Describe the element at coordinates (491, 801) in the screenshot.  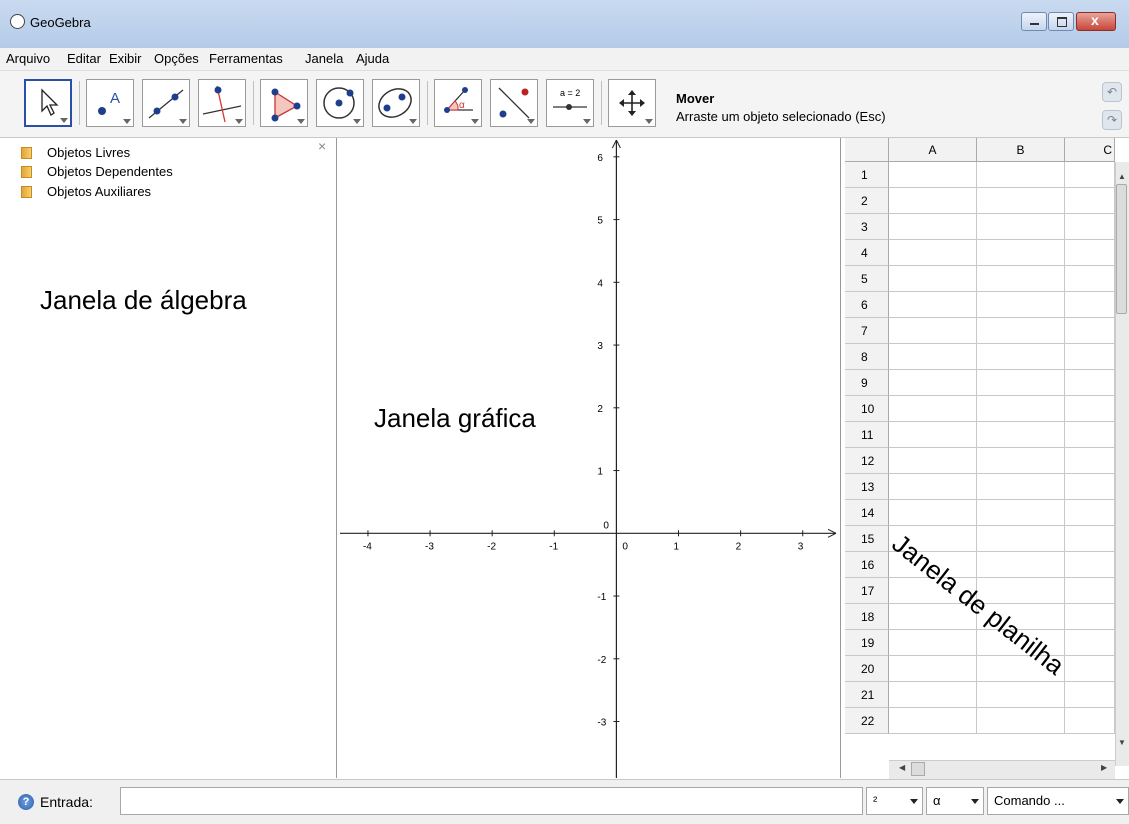
I see `input-field` at that location.